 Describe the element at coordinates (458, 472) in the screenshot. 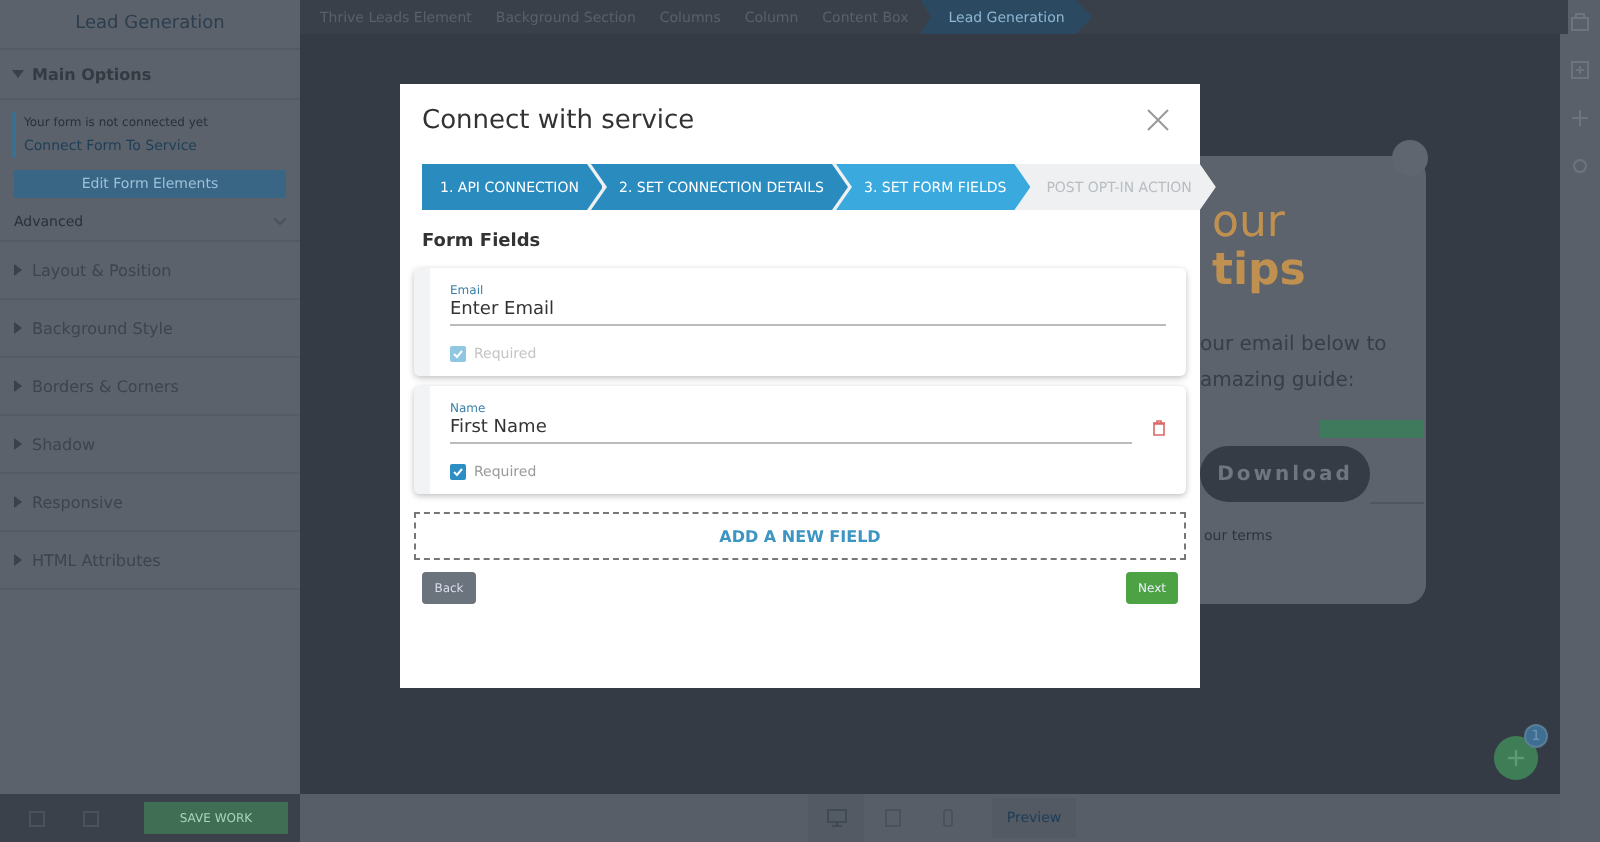

I see `checkbox` at that location.